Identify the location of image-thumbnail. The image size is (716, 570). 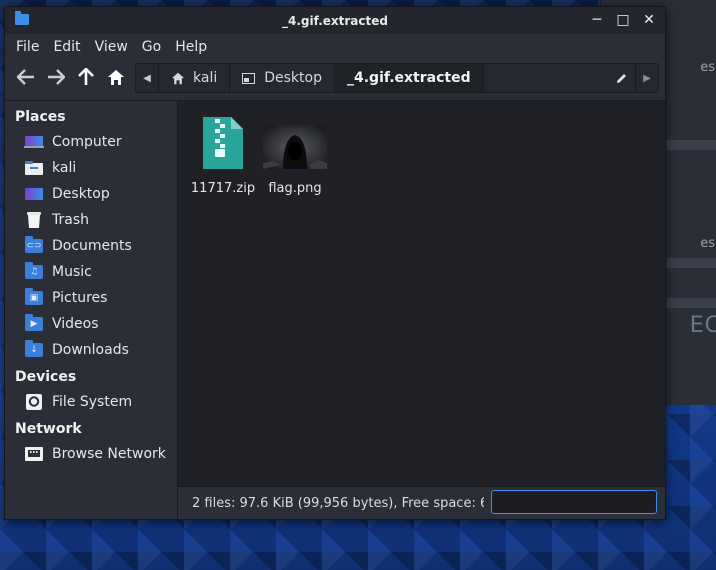
(295, 147).